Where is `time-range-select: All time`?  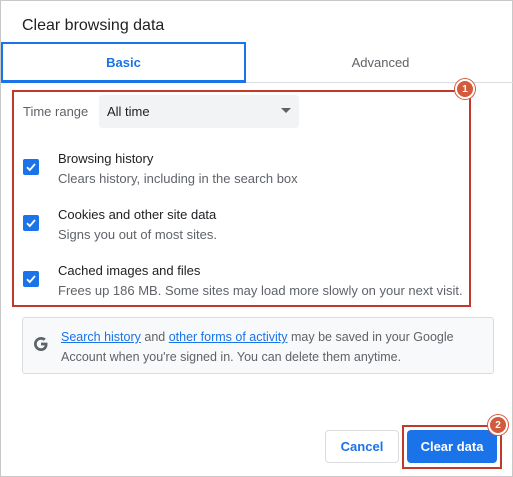 time-range-select: All time is located at coordinates (199, 111).